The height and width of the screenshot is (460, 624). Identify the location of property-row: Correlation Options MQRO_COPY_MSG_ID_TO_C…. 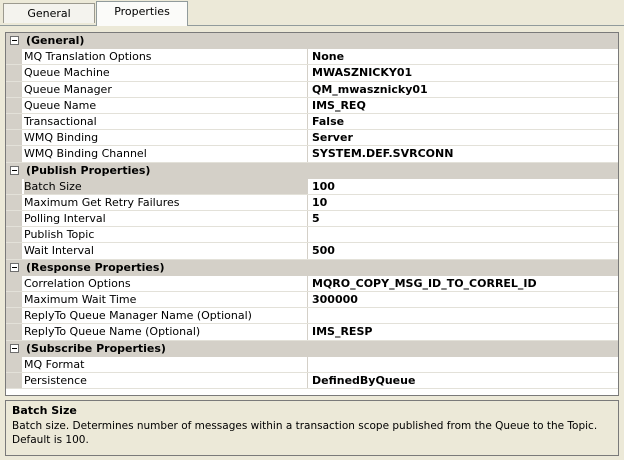
(312, 283).